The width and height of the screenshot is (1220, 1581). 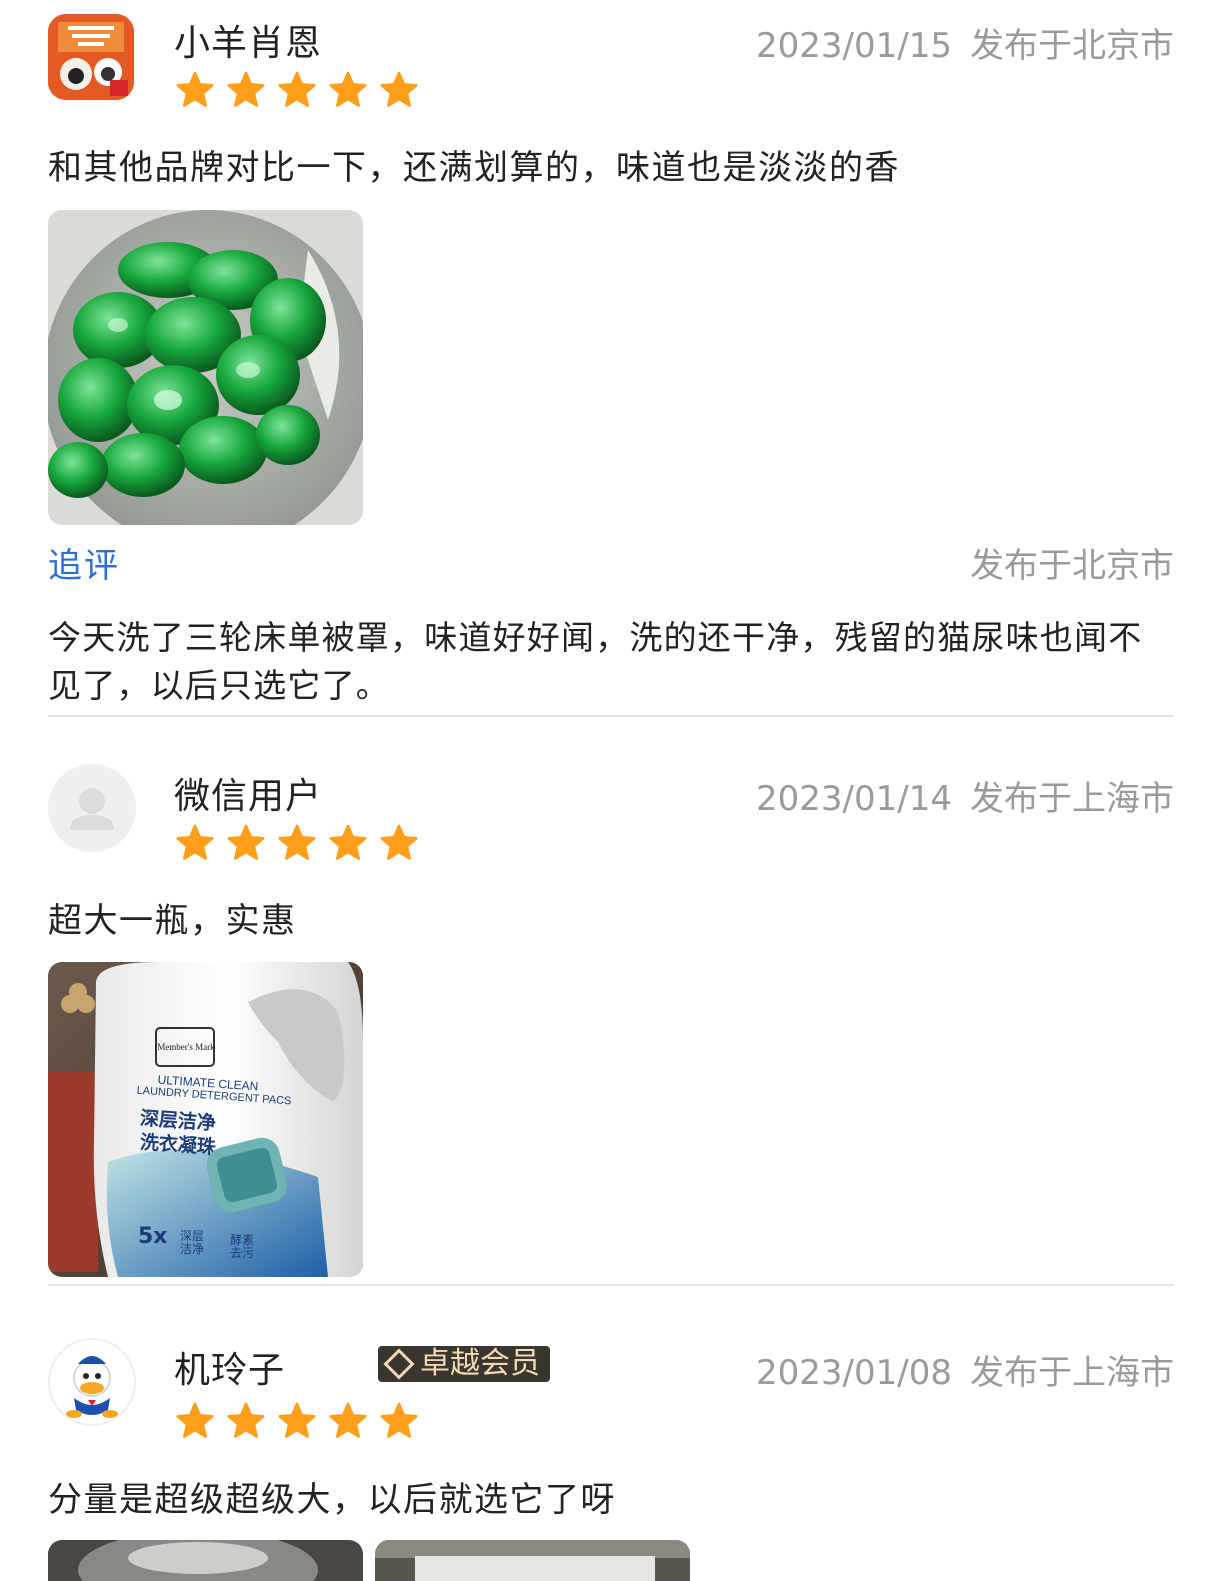 I want to click on review-text: 超大一瓶，实惠, so click(x=172, y=921).